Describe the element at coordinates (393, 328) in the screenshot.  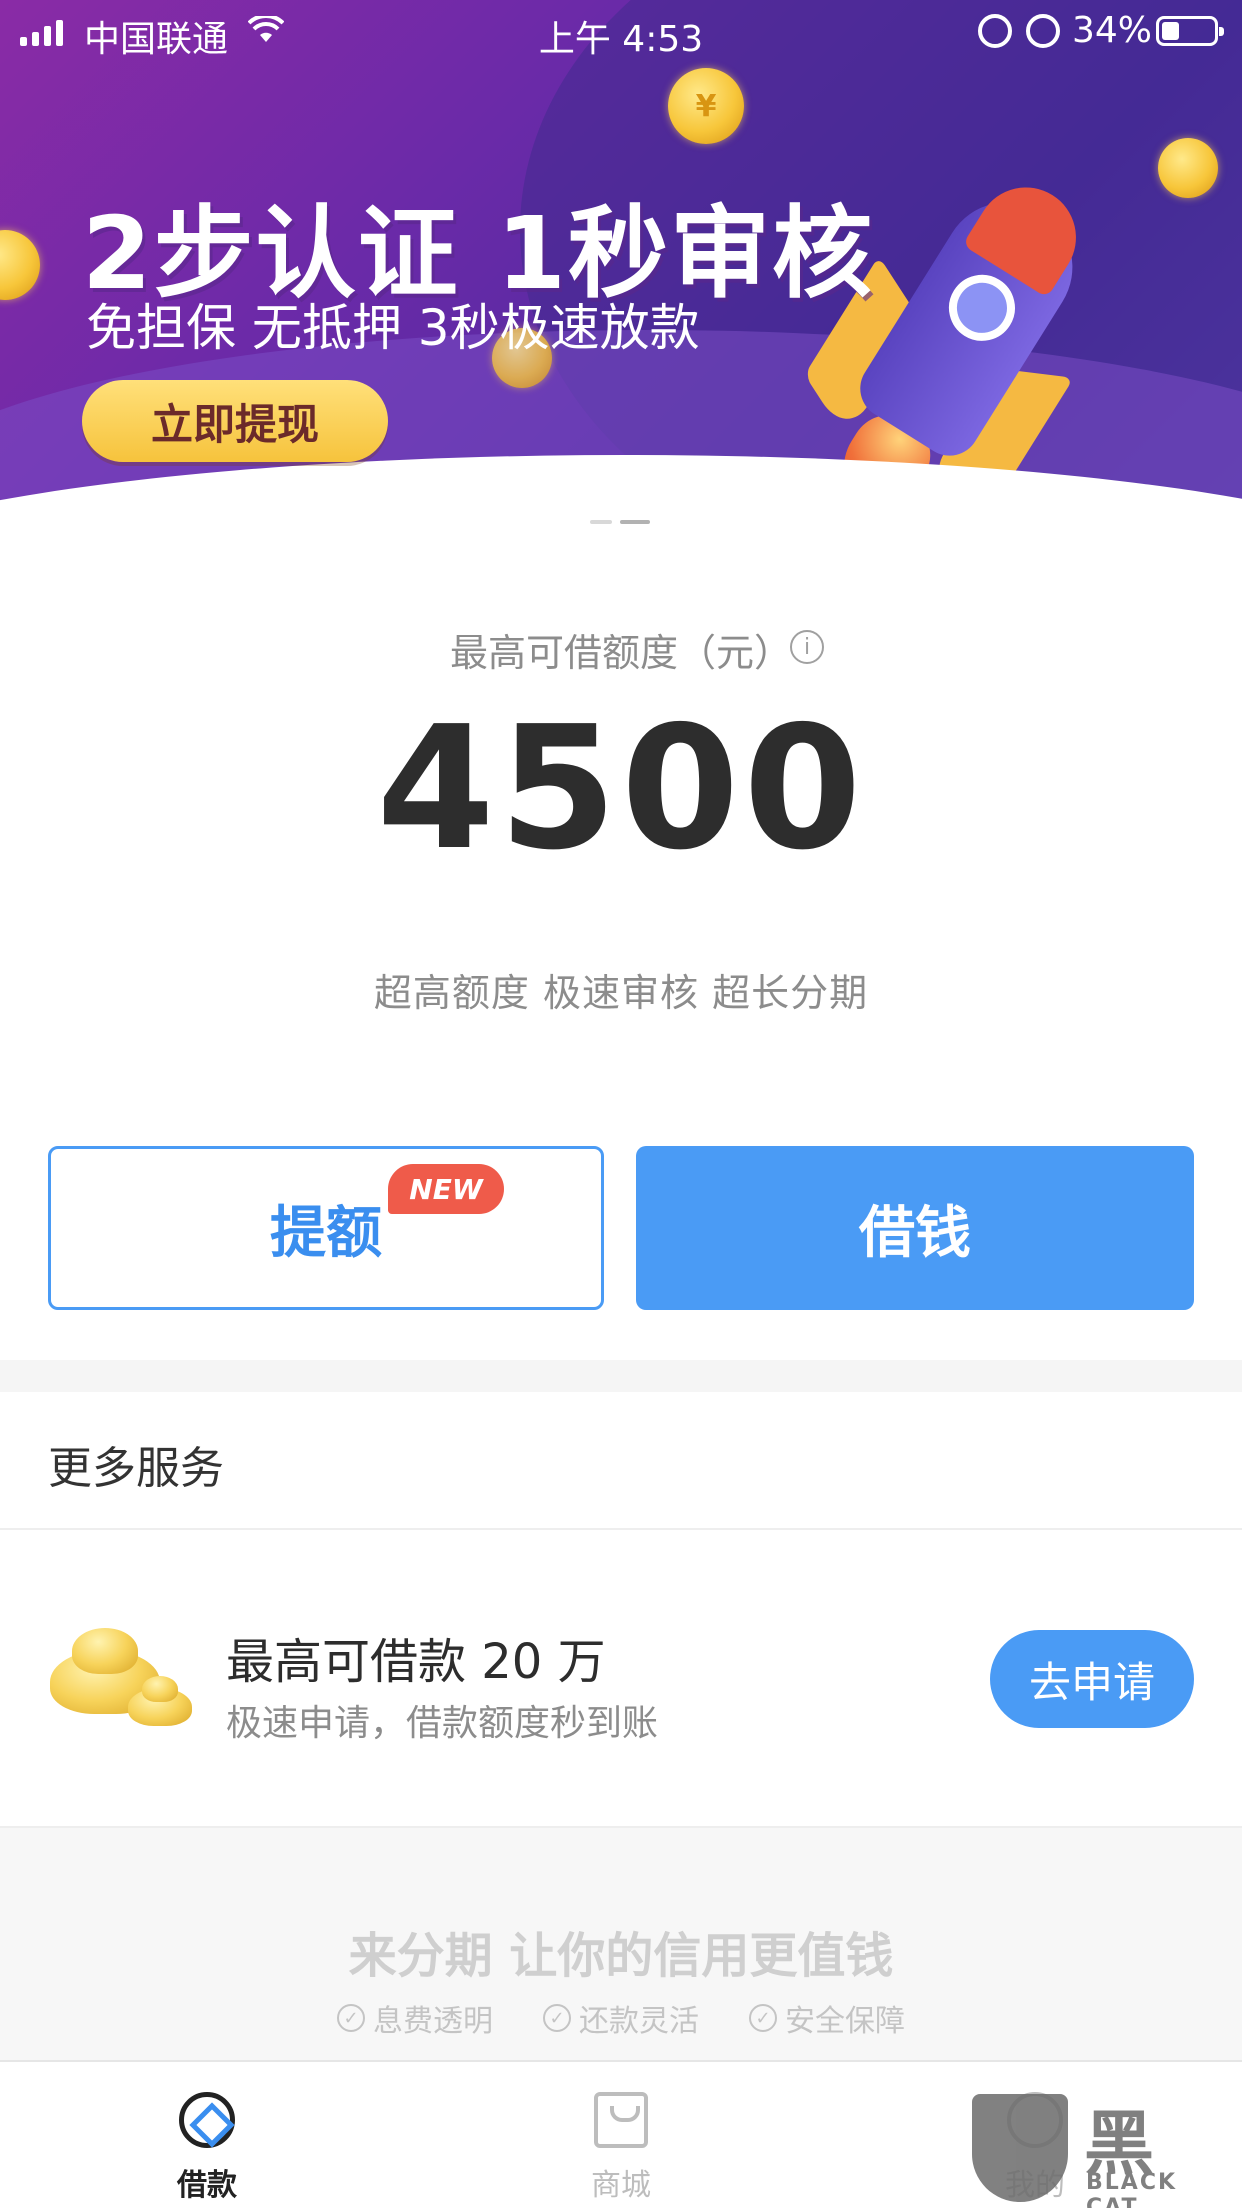
I see `banner-subtitle: 免担保 无抵押 3秒极速放款` at that location.